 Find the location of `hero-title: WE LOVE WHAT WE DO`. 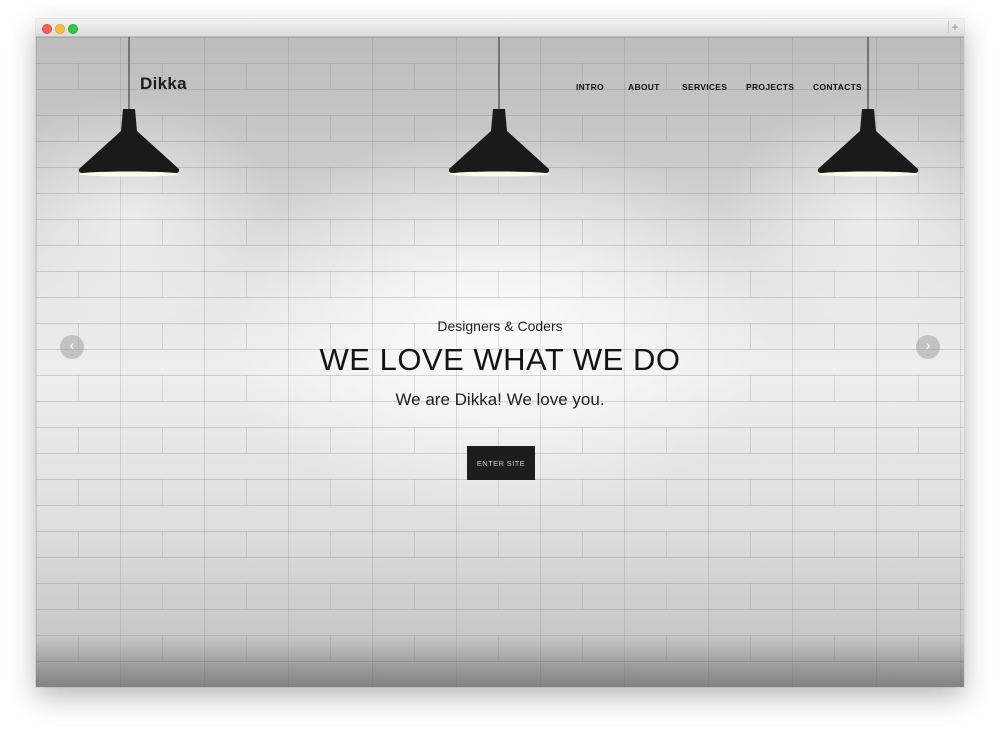

hero-title: WE LOVE WHAT WE DO is located at coordinates (500, 359).